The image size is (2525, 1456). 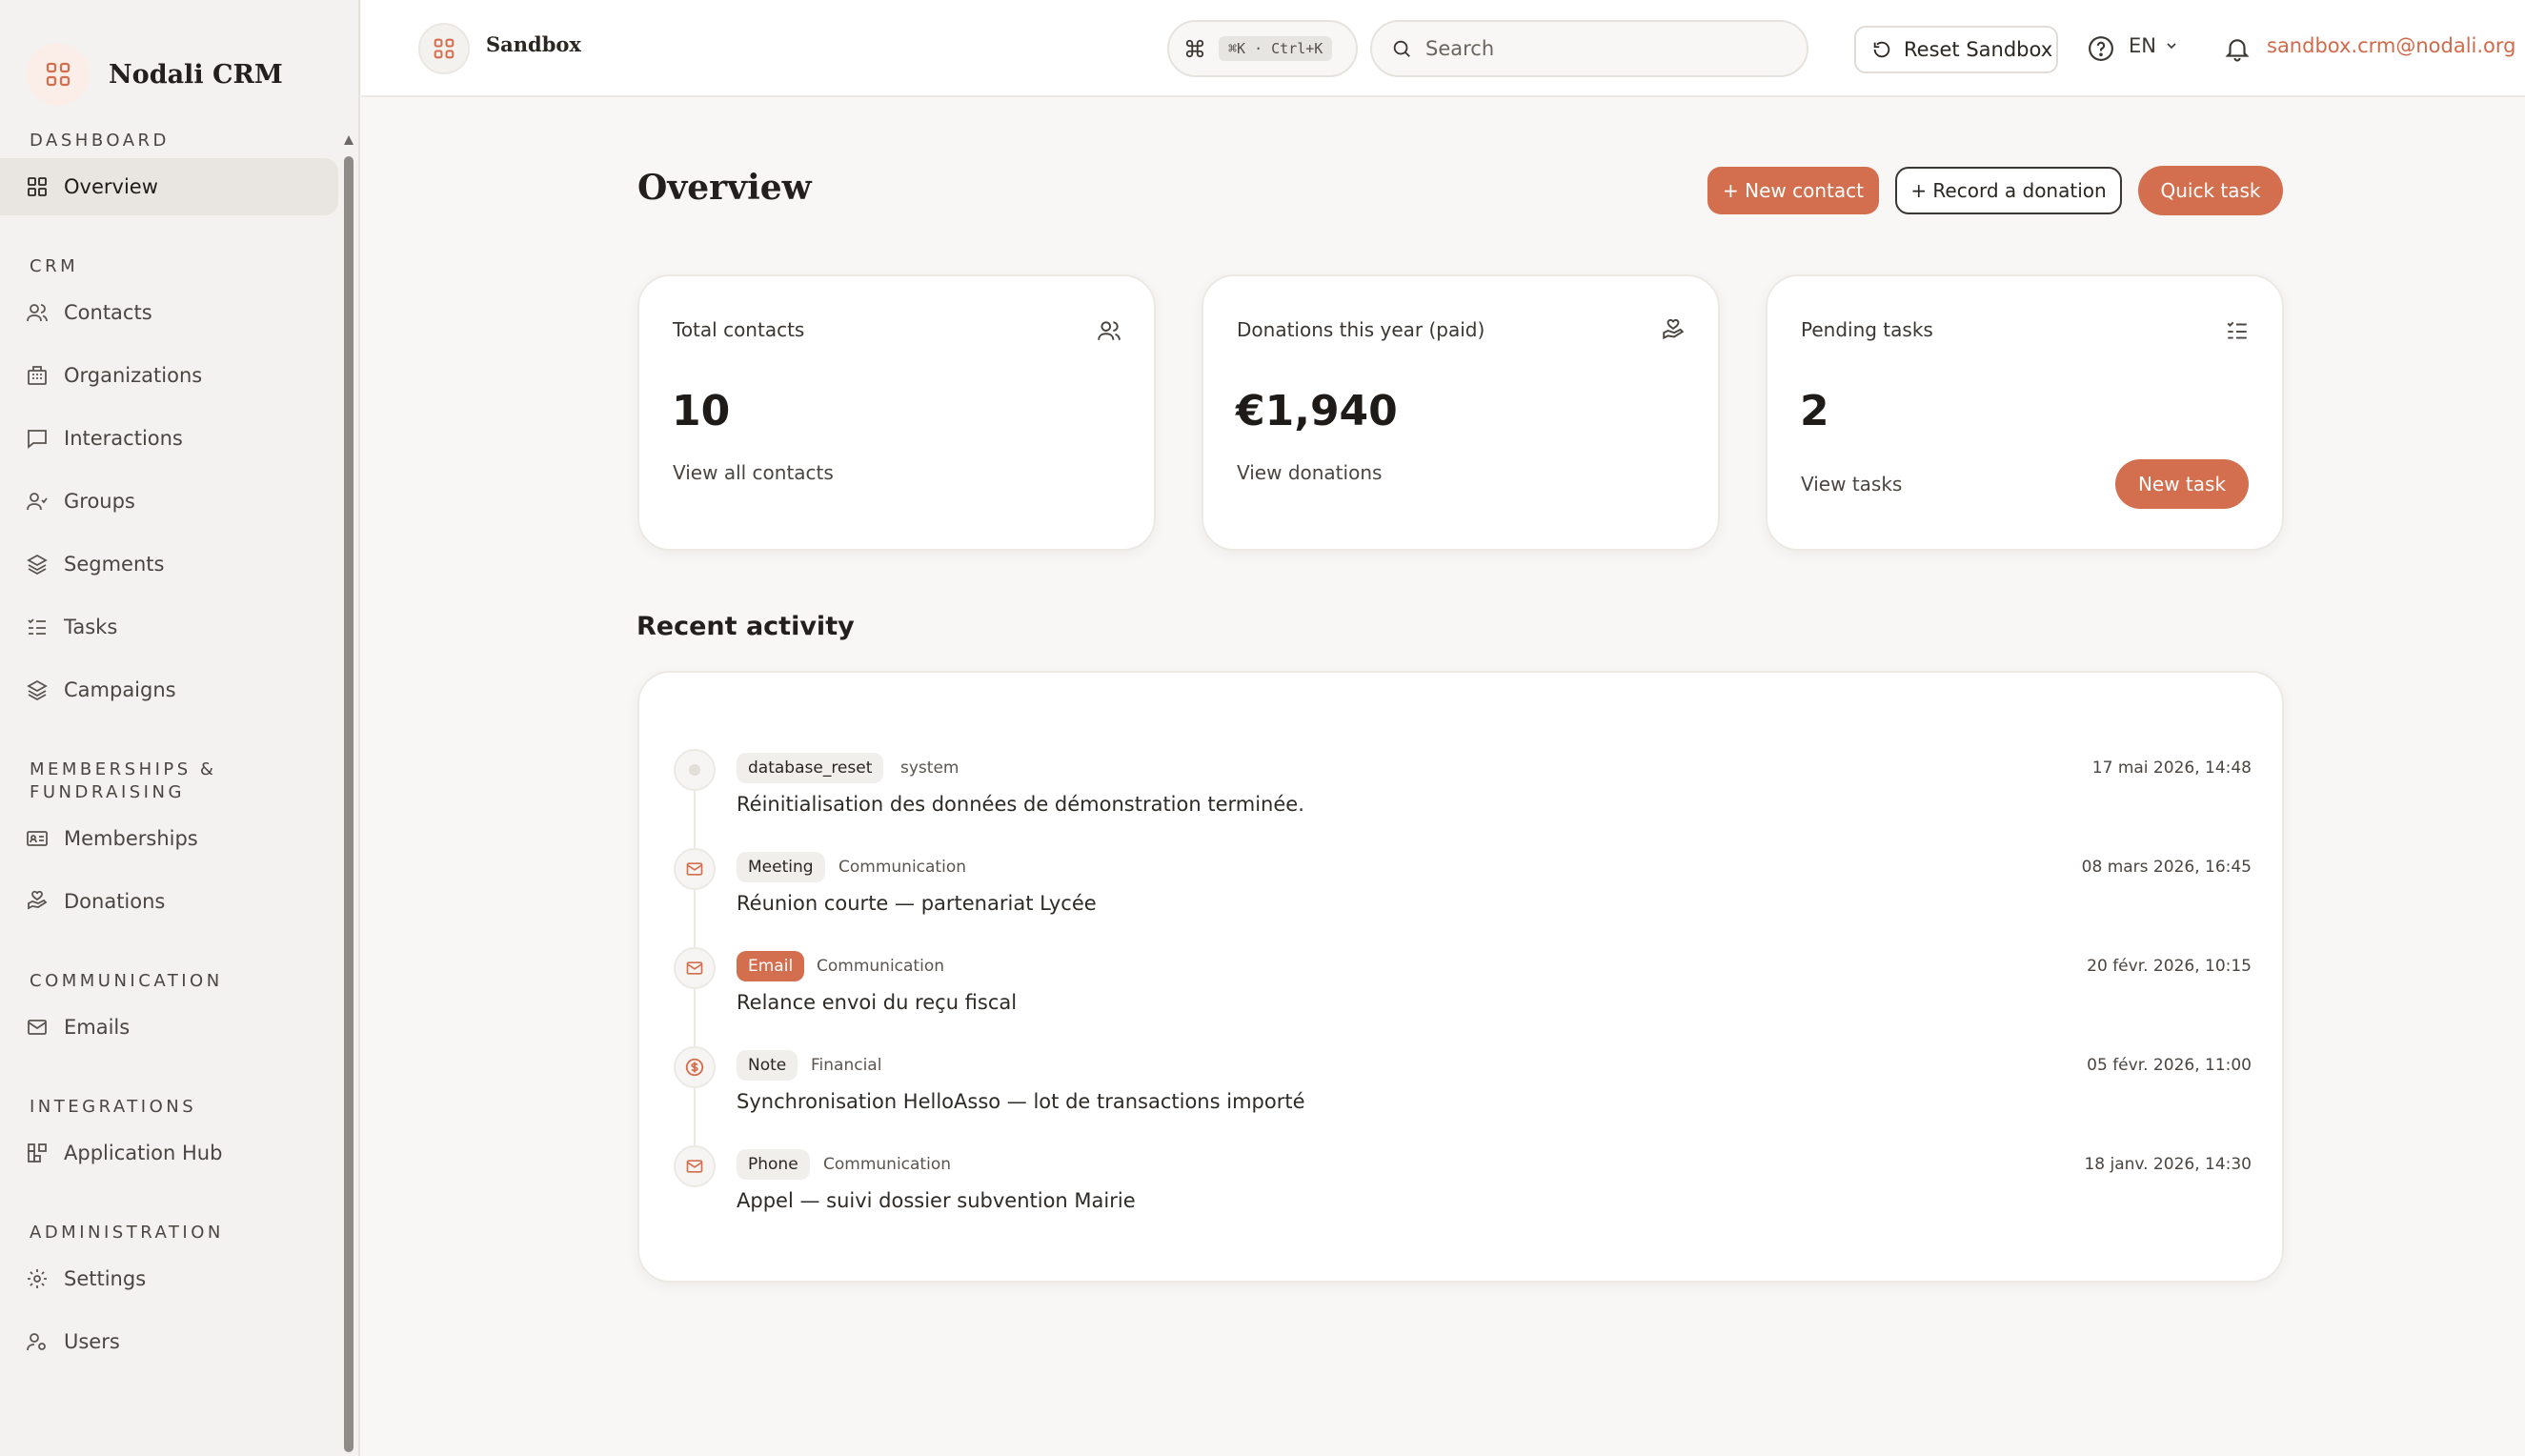 I want to click on sidebar-item-memberships: Memberships, so click(x=169, y=839).